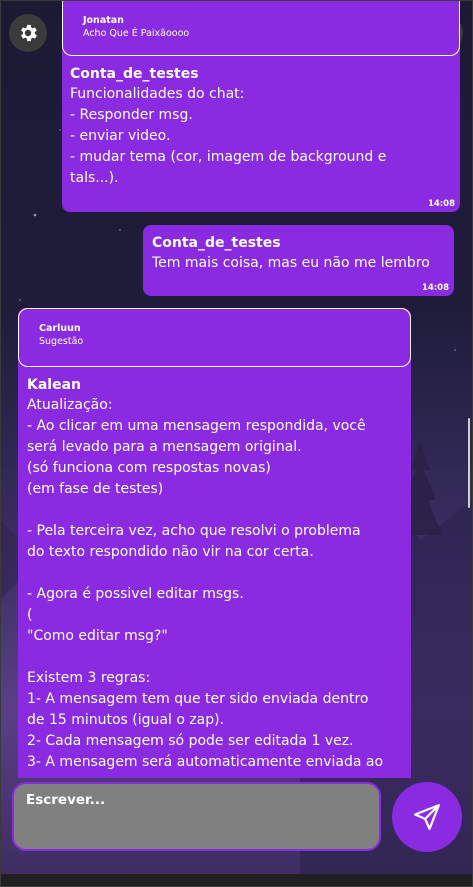 The image size is (473, 887). What do you see at coordinates (60, 328) in the screenshot?
I see `quoted-reply-author: Carluun` at bounding box center [60, 328].